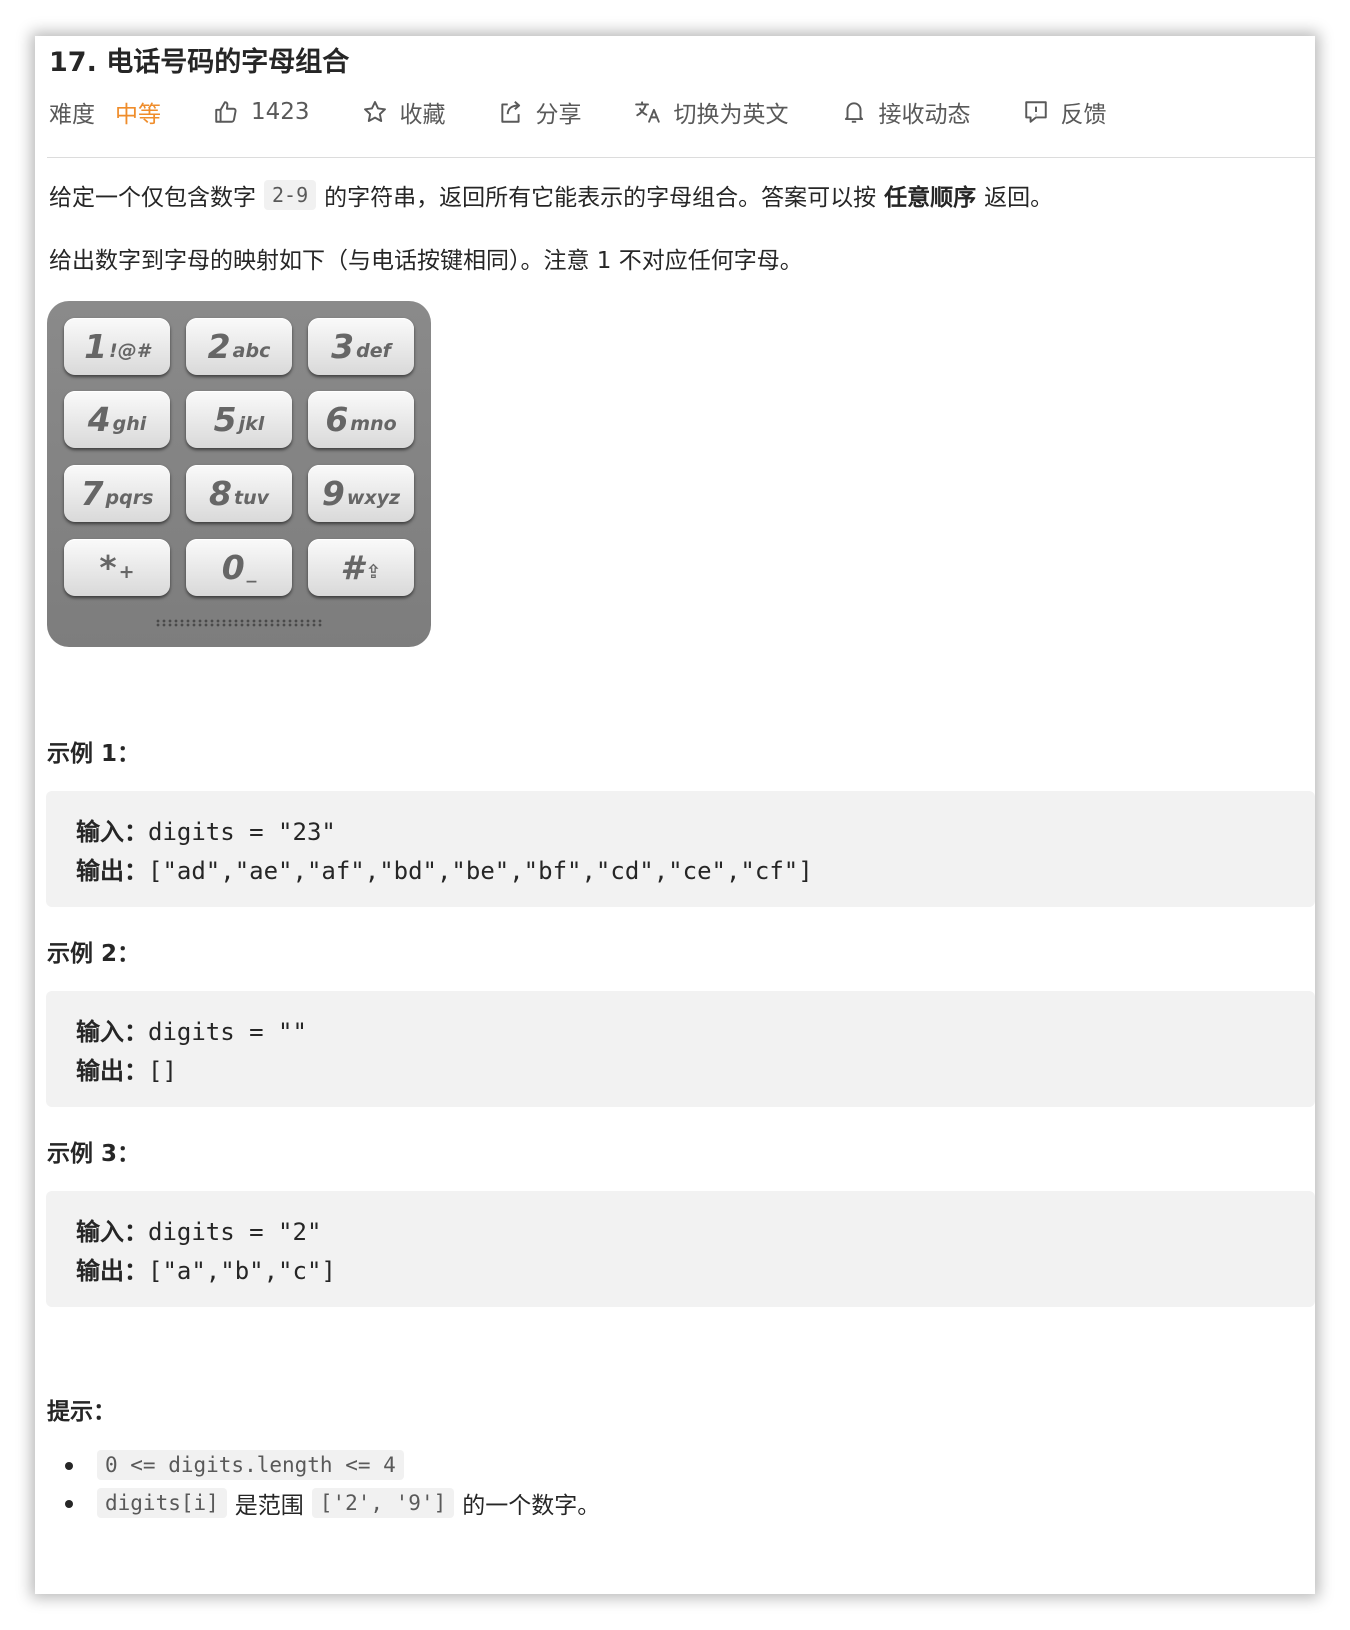 Image resolution: width=1350 pixels, height=1630 pixels. I want to click on keypad-key: # ⇪, so click(361, 567).